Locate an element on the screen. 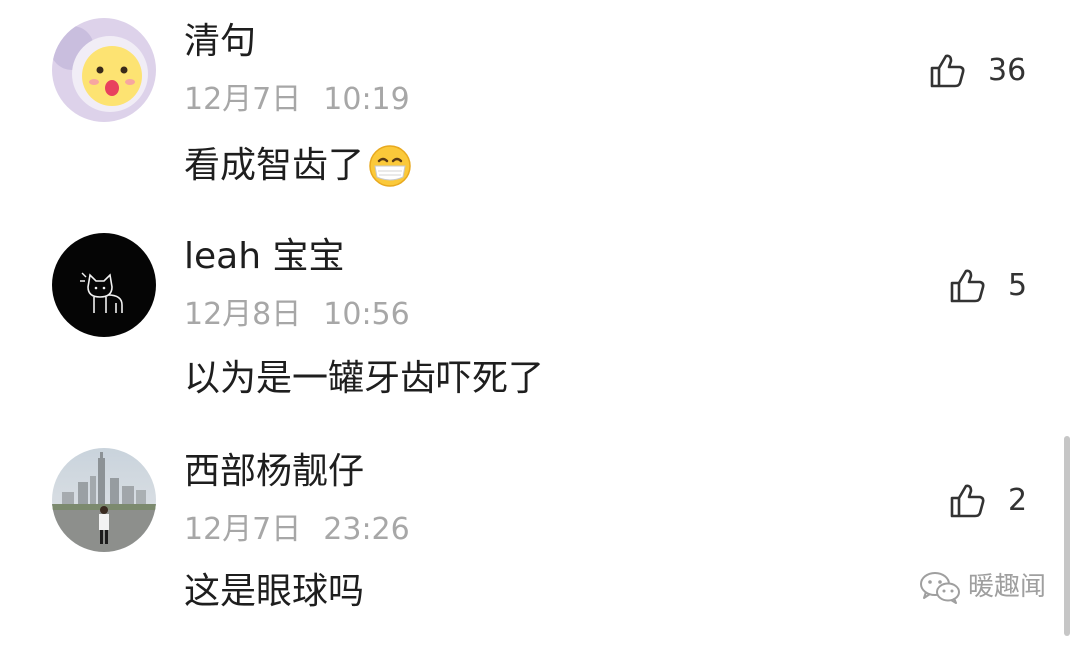 The image size is (1080, 645). comment-timestamp: 12月7日 23:26 is located at coordinates (297, 530).